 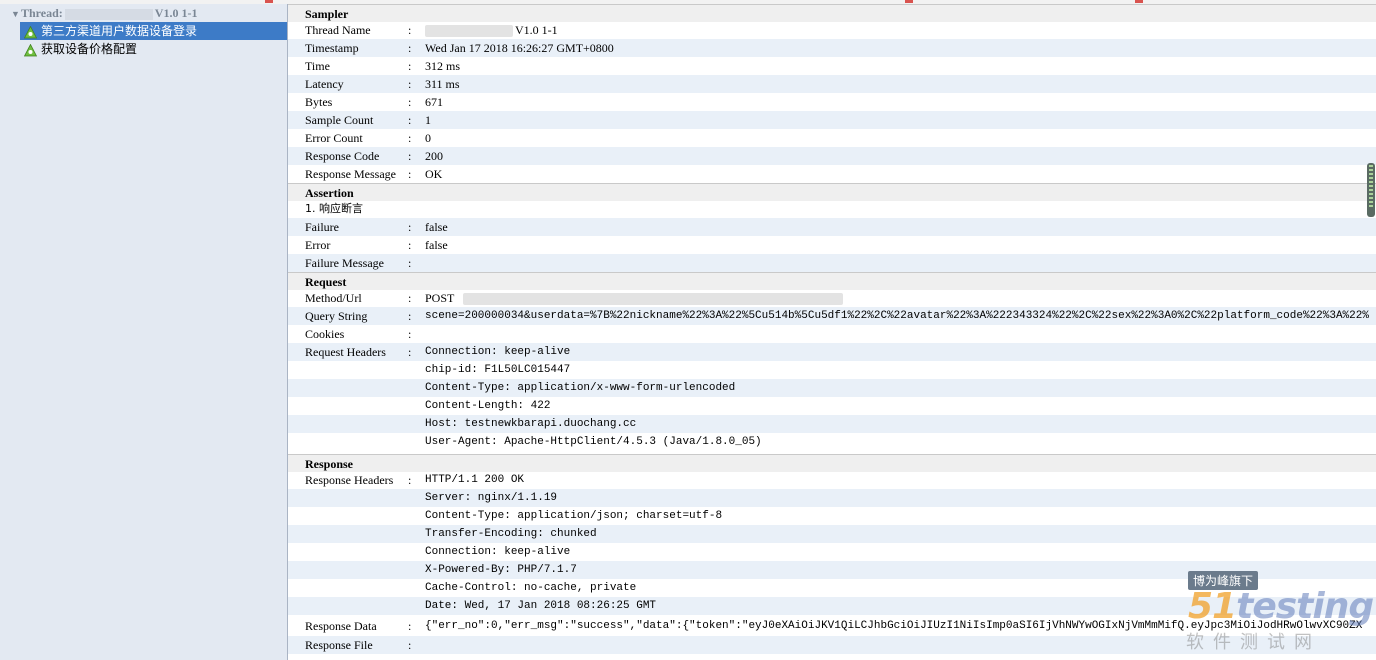 I want to click on field-row: Connection: keep-alive, so click(x=832, y=552).